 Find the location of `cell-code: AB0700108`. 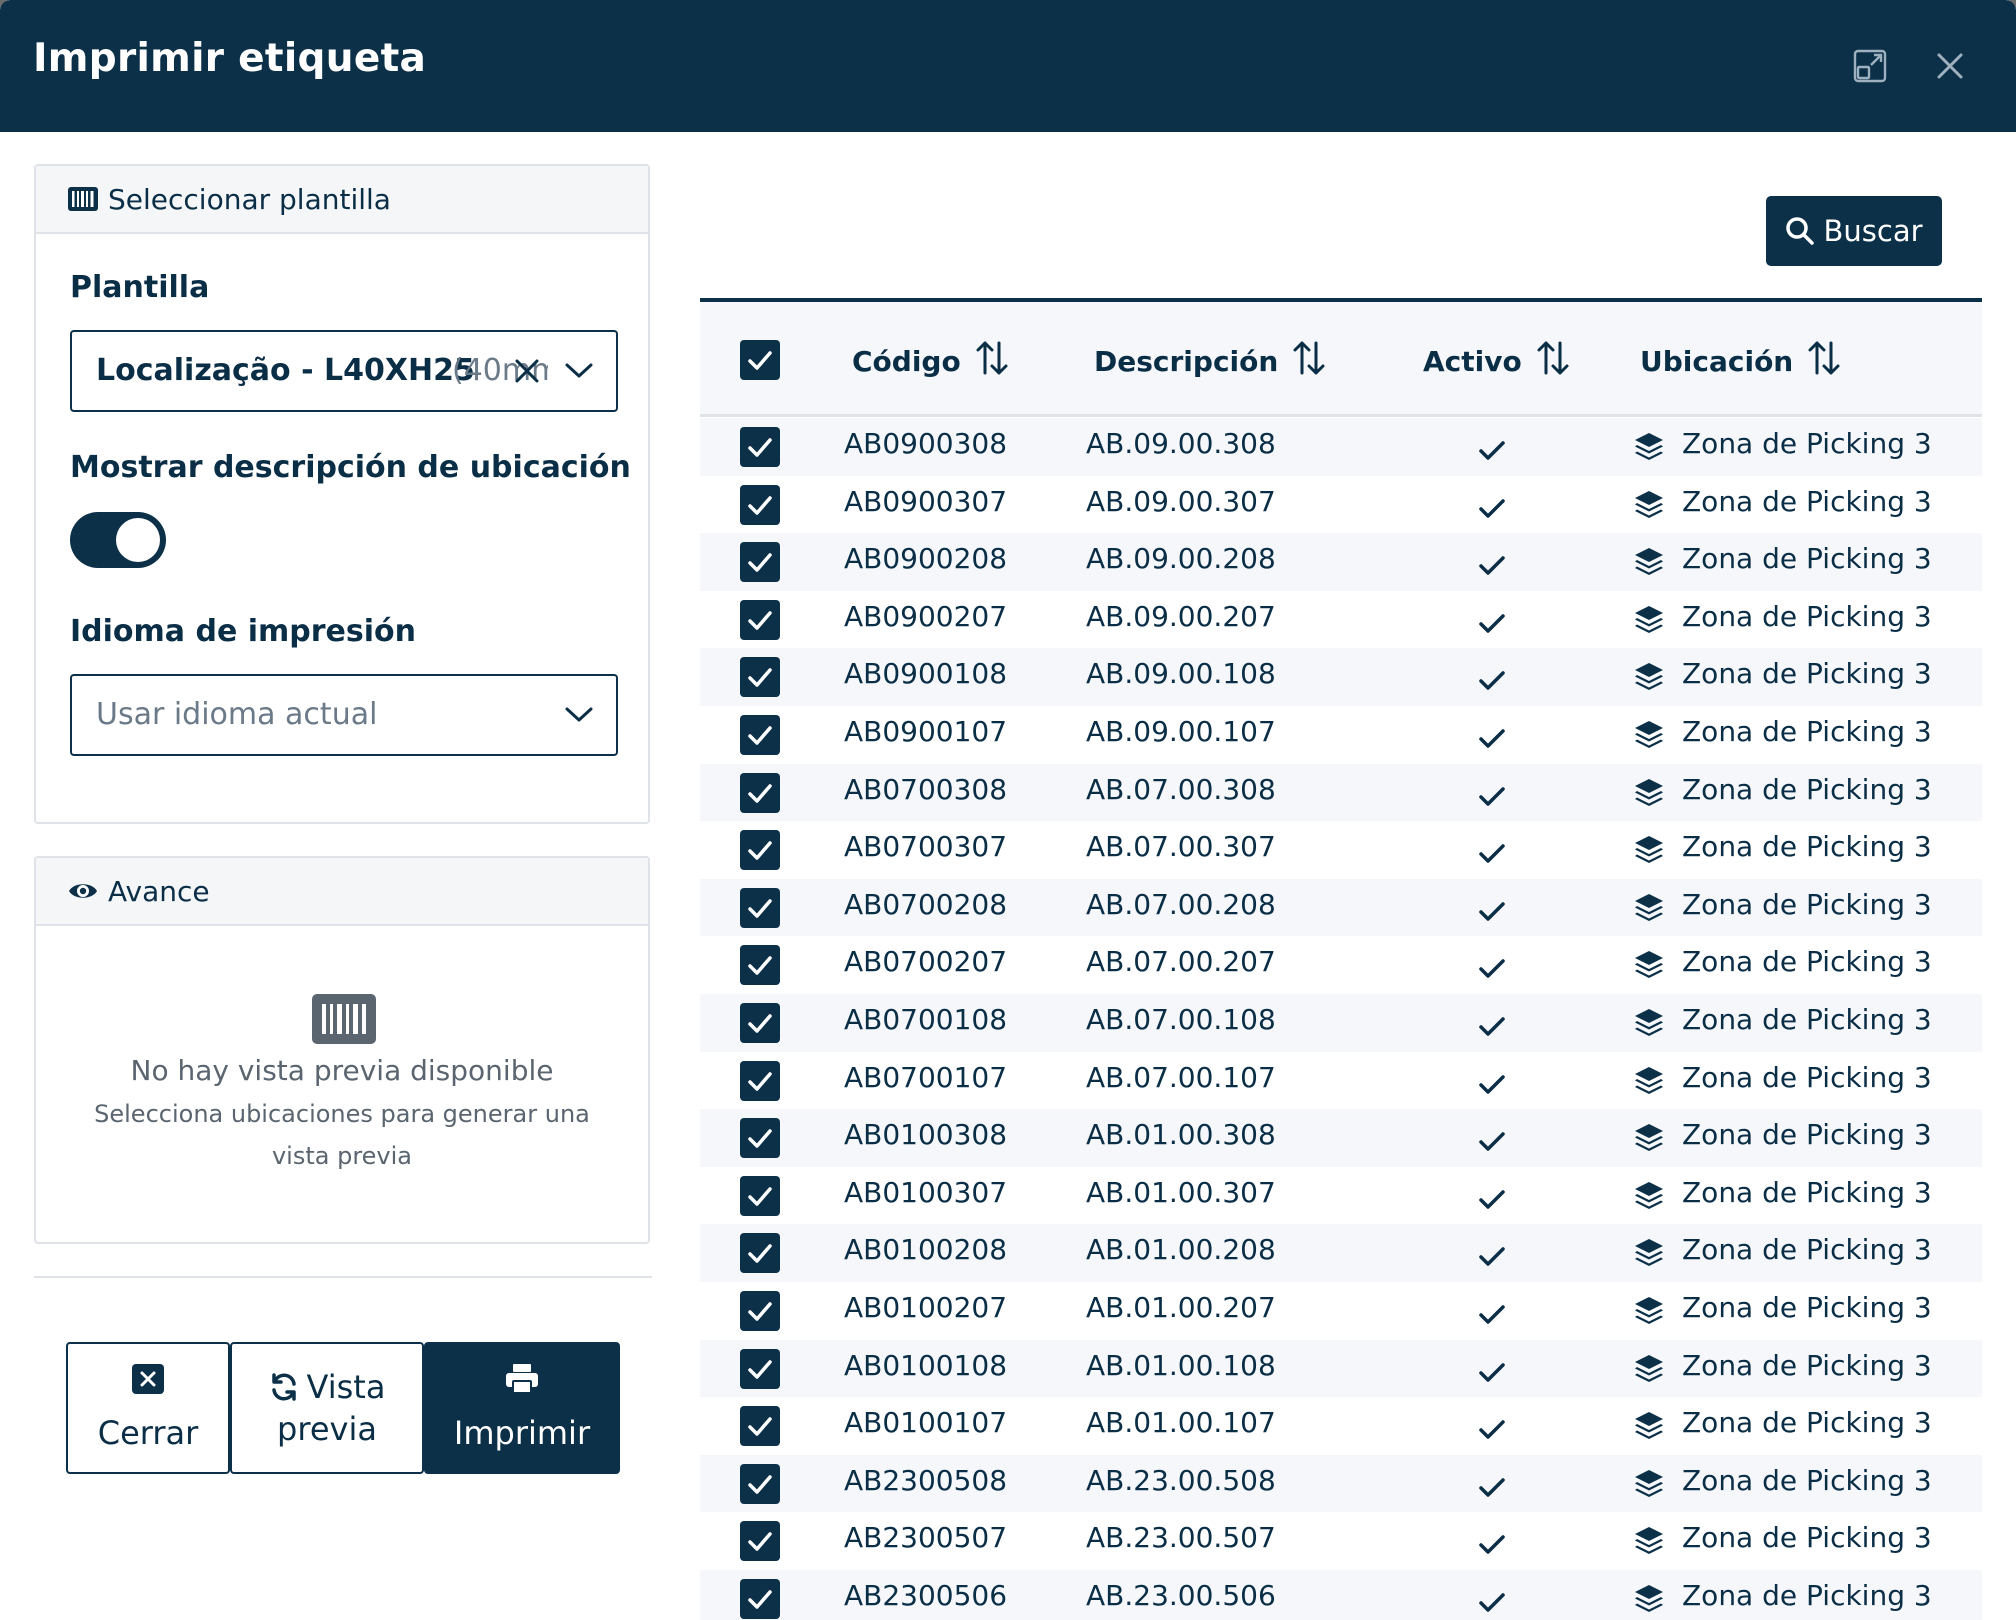

cell-code: AB0700108 is located at coordinates (926, 1019).